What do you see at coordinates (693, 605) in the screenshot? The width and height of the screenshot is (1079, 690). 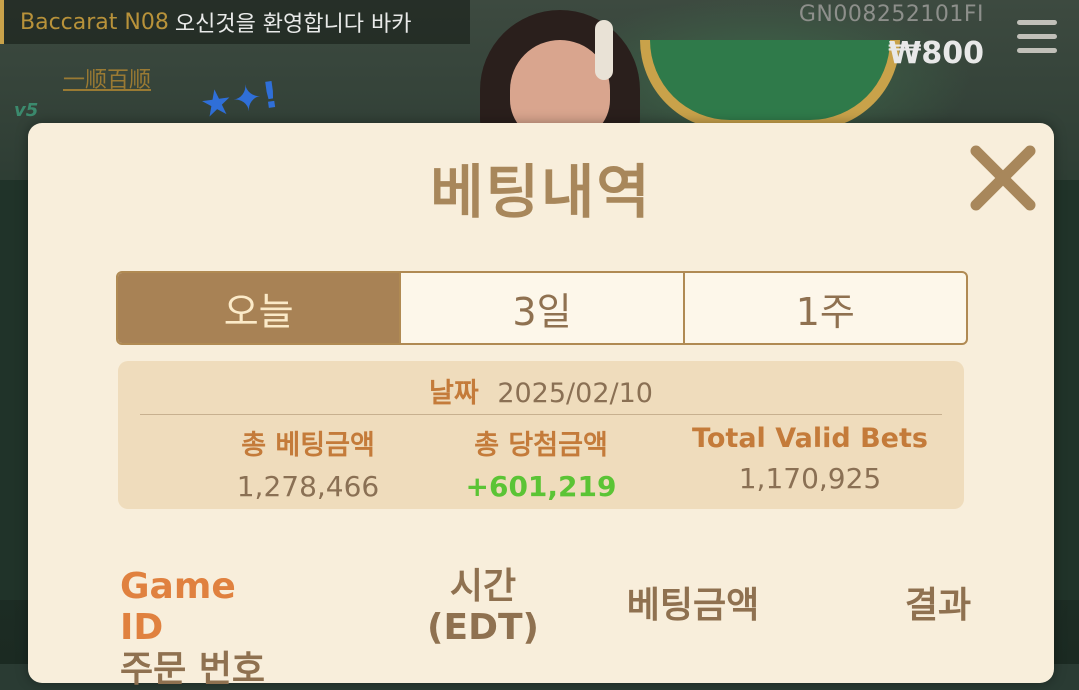 I see `column-header-bet-amount: 베팅금액` at bounding box center [693, 605].